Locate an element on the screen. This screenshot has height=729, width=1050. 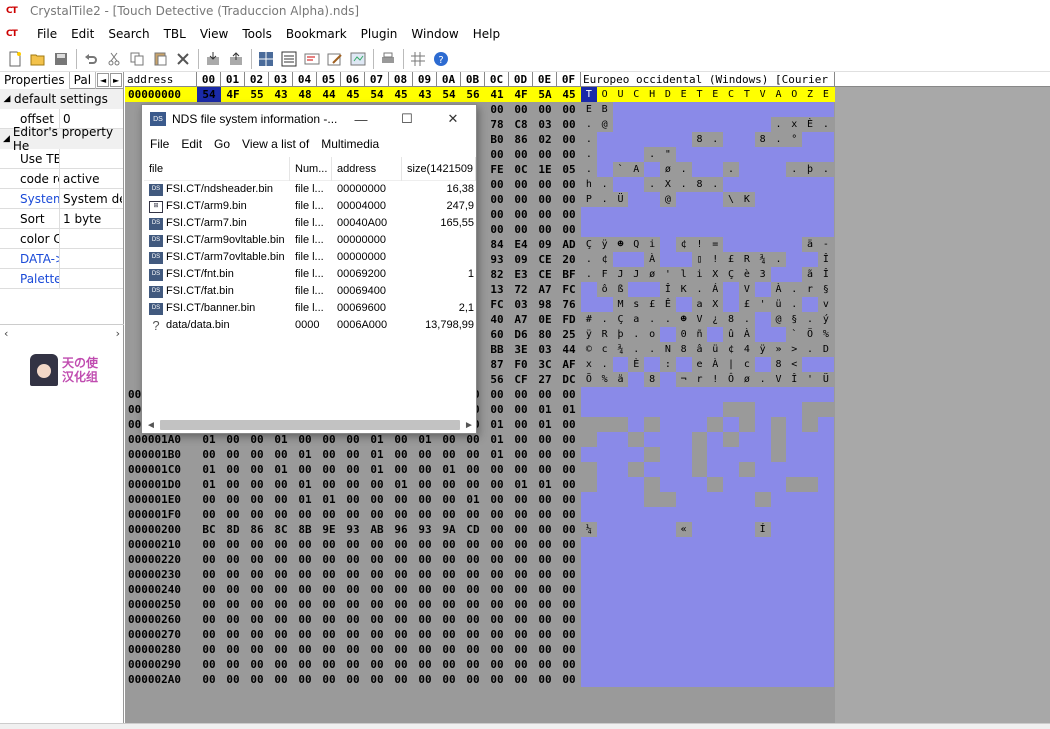
panel-horizontal-scrollbar: ‹ › is located at coordinates (62, 332).